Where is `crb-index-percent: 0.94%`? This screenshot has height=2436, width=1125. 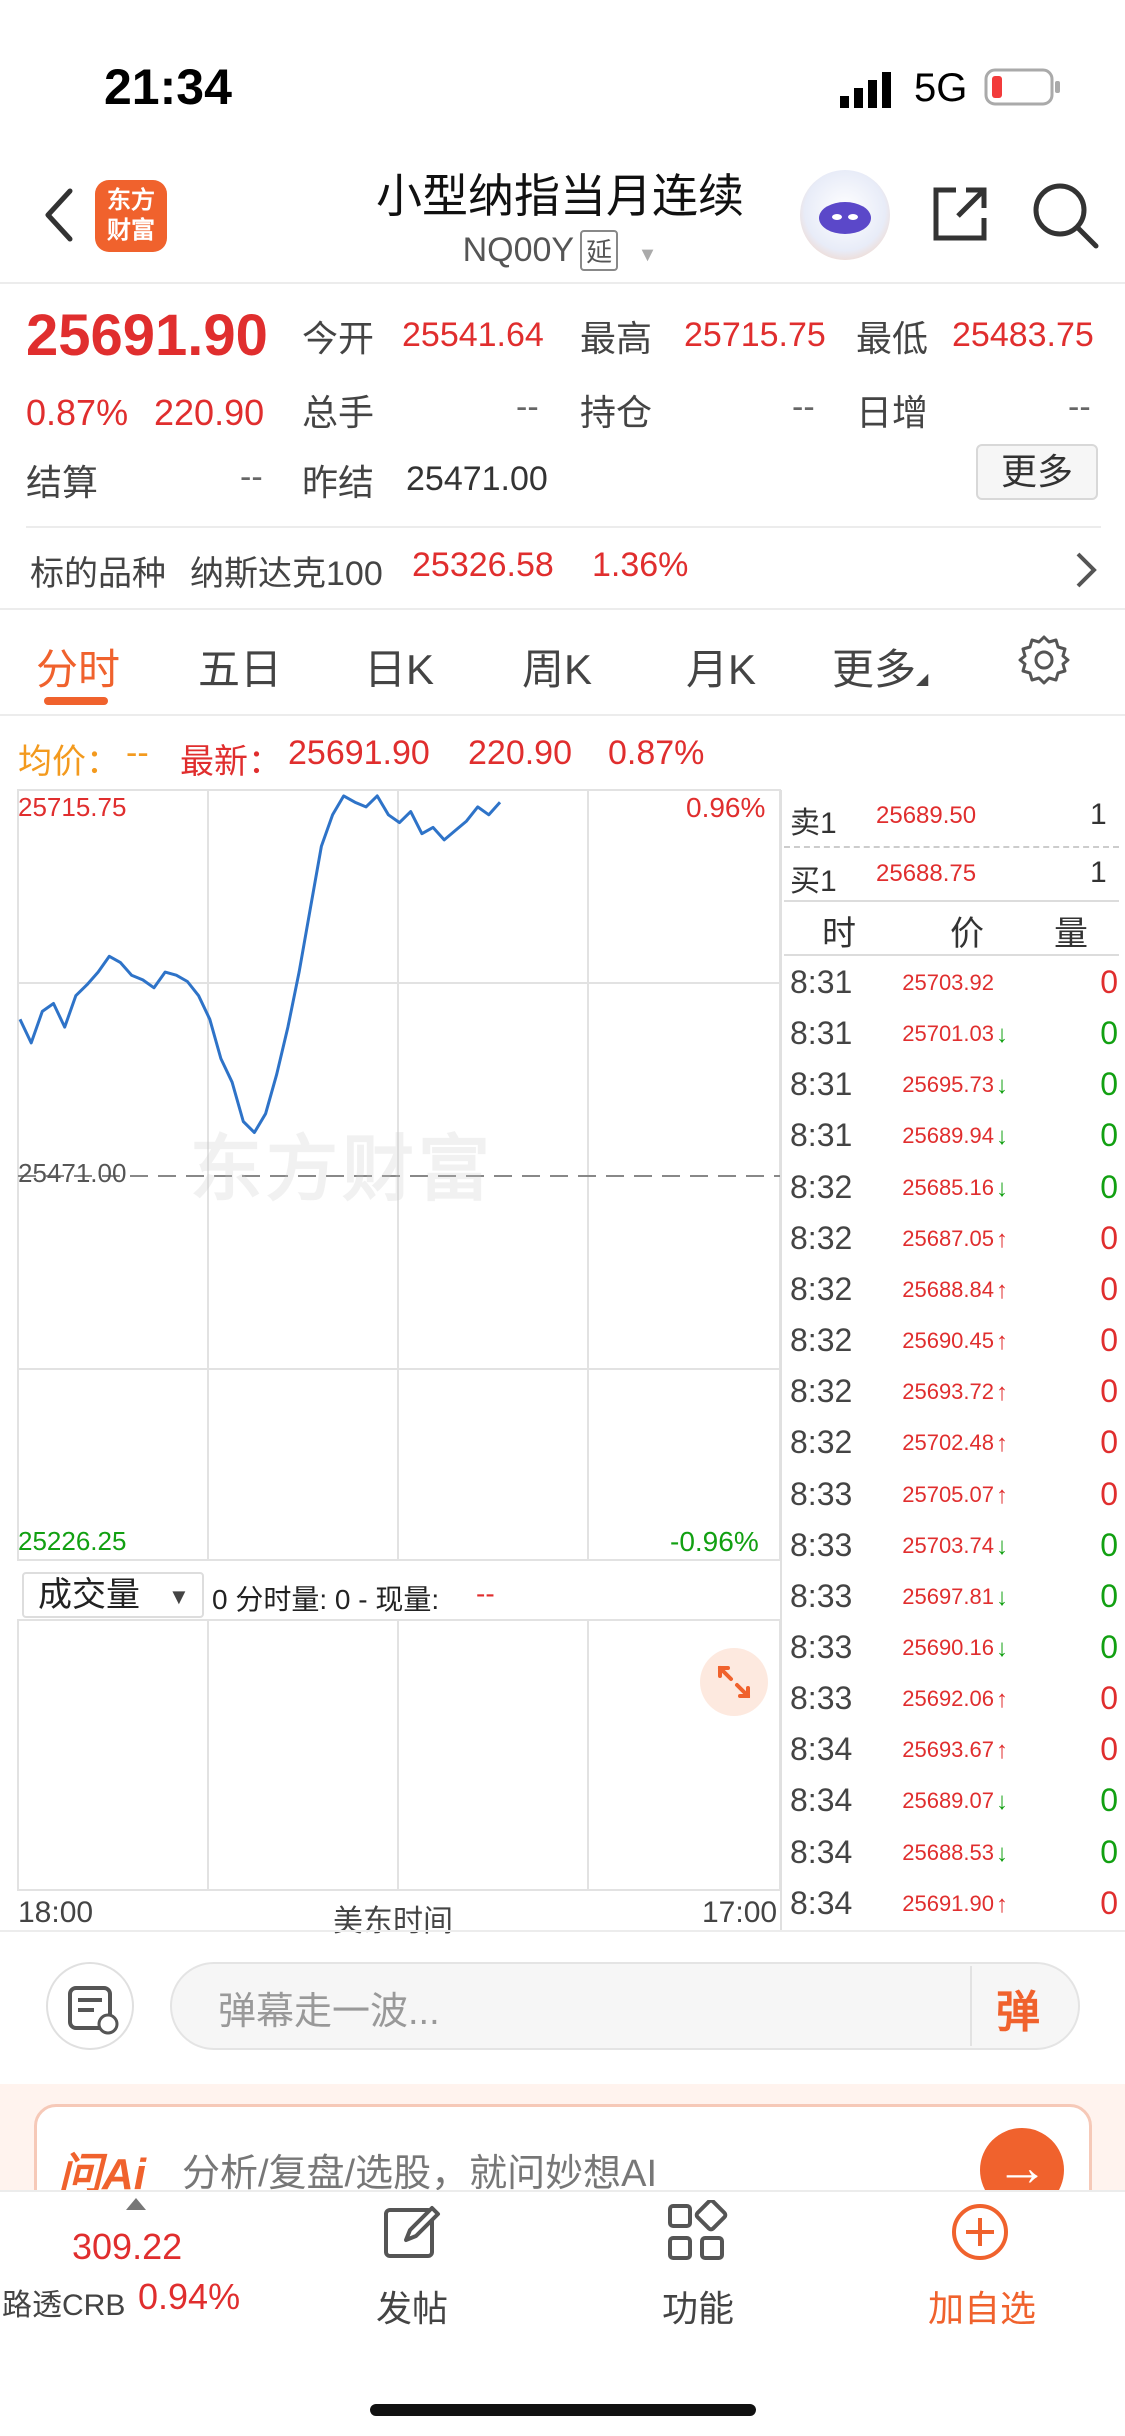
crb-index-percent: 0.94% is located at coordinates (189, 2297).